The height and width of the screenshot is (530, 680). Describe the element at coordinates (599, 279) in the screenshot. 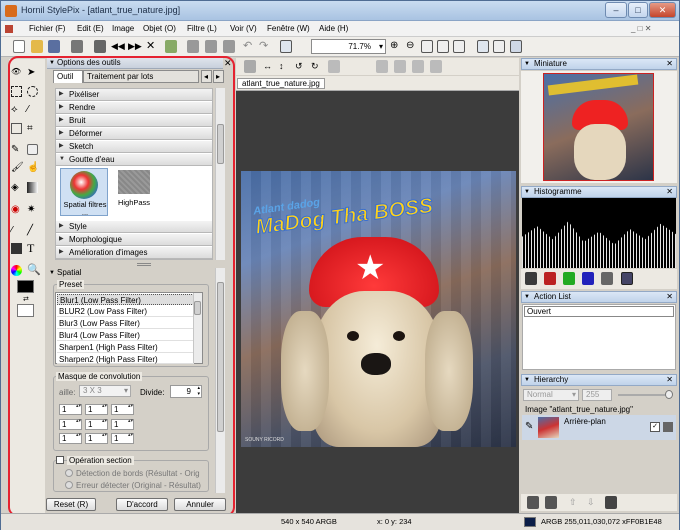

I see `histogram-channel-bar` at that location.